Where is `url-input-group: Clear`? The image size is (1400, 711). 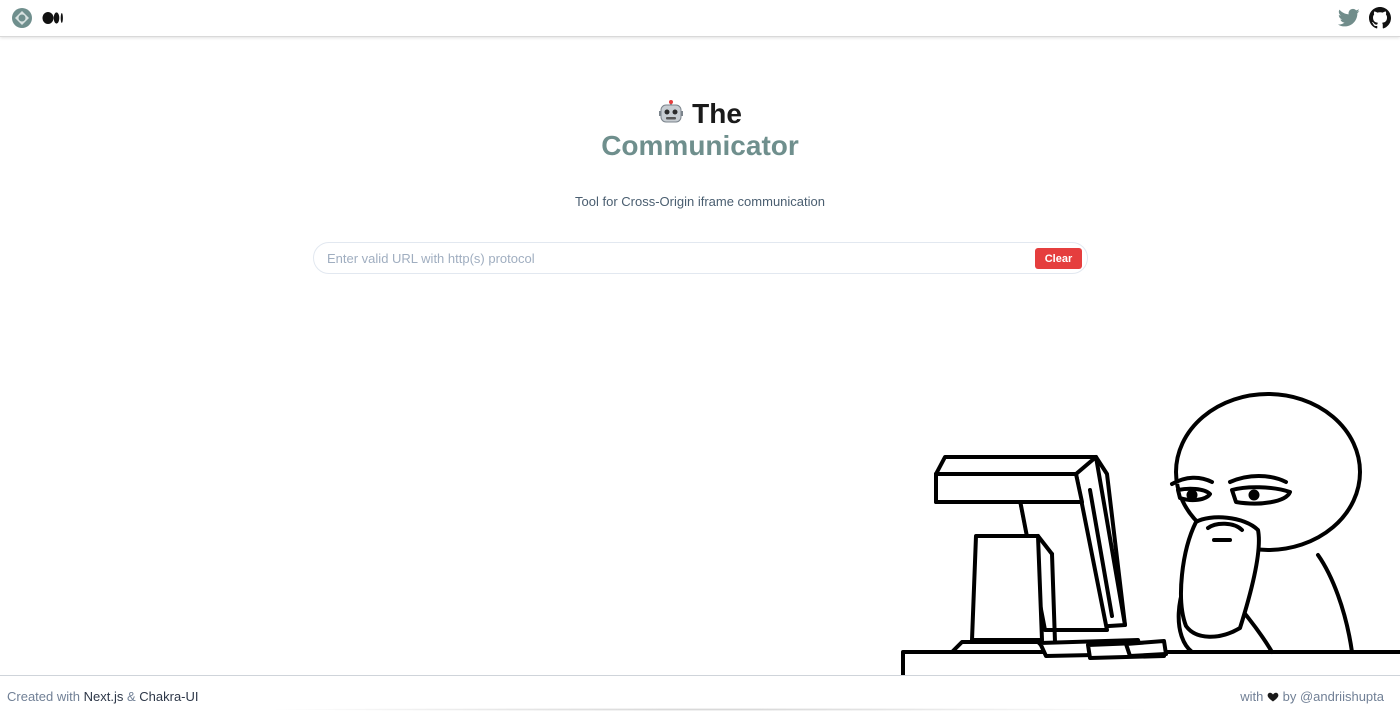
url-input-group: Clear is located at coordinates (700, 258).